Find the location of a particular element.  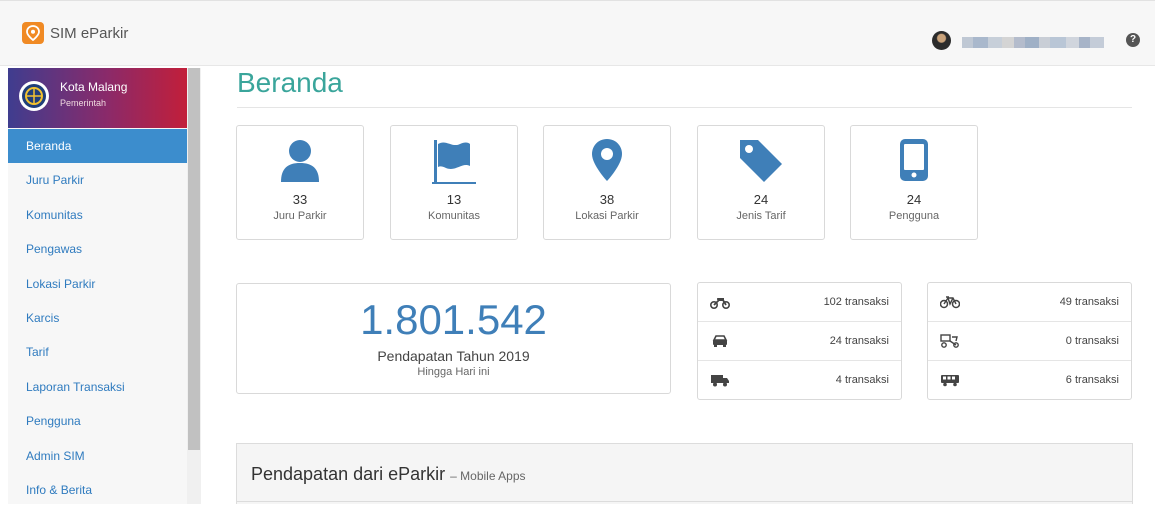

panel-title-text: Pendapatan dari eParkir is located at coordinates (348, 474).